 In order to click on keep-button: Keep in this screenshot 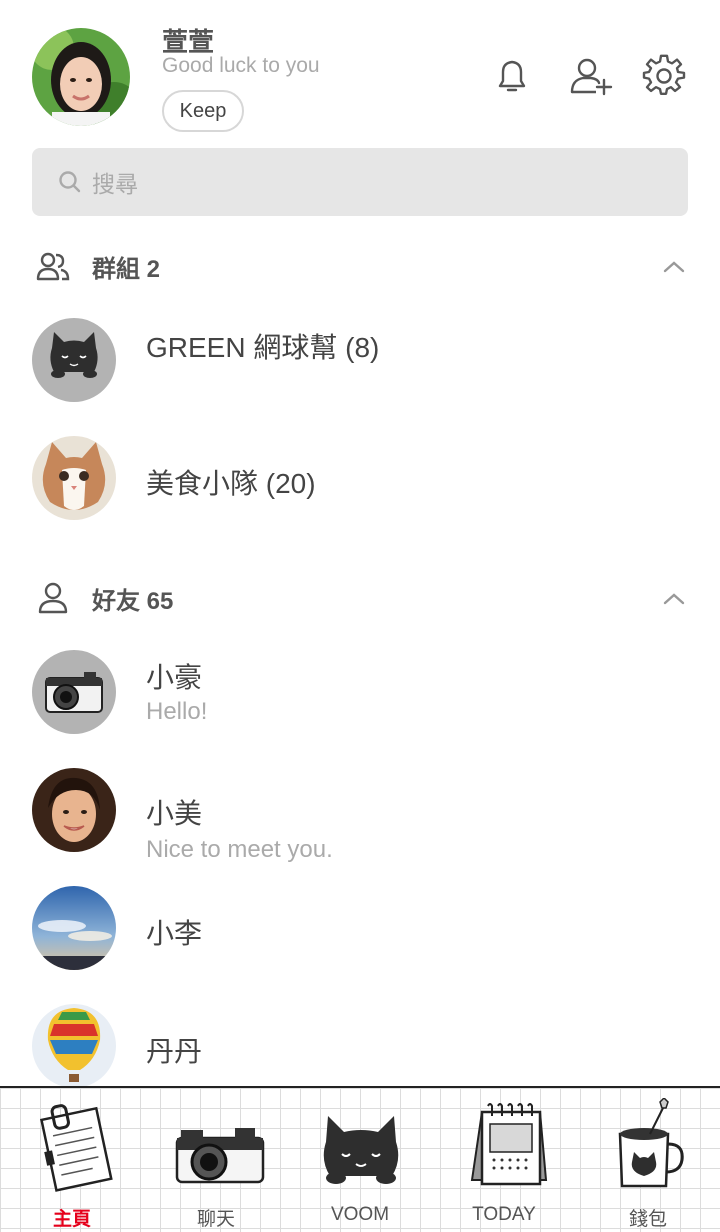, I will do `click(203, 111)`.